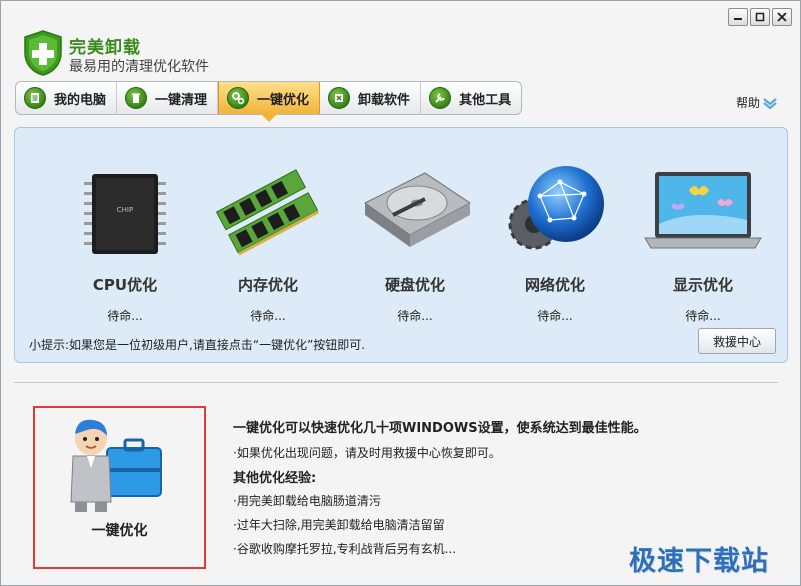 This screenshot has height=586, width=801. Describe the element at coordinates (267, 212) in the screenshot. I see `memory-ram-icon` at that location.